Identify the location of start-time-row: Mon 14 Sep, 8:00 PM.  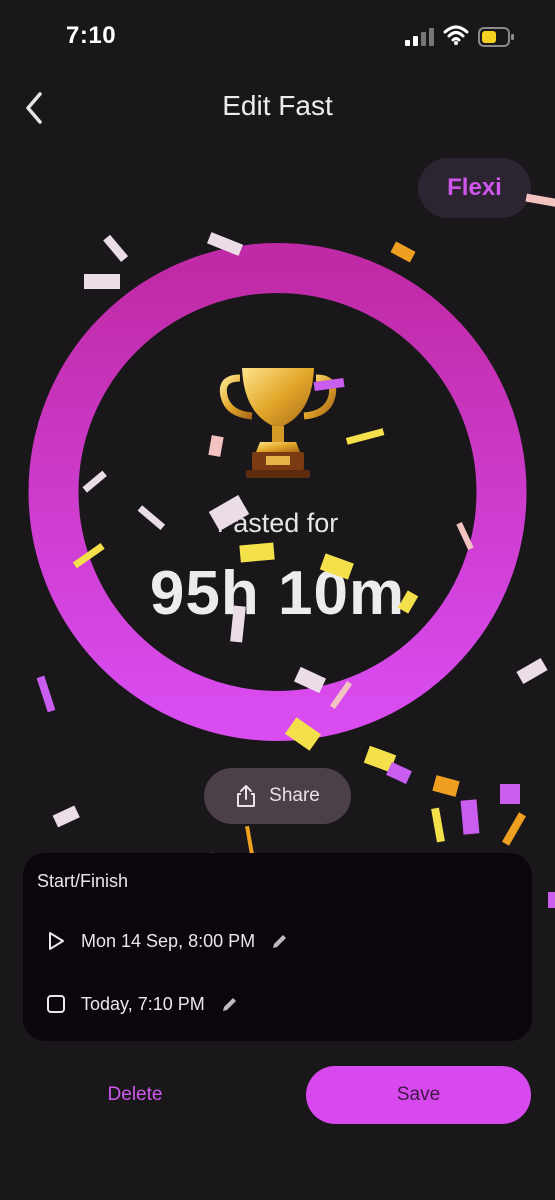
(167, 941).